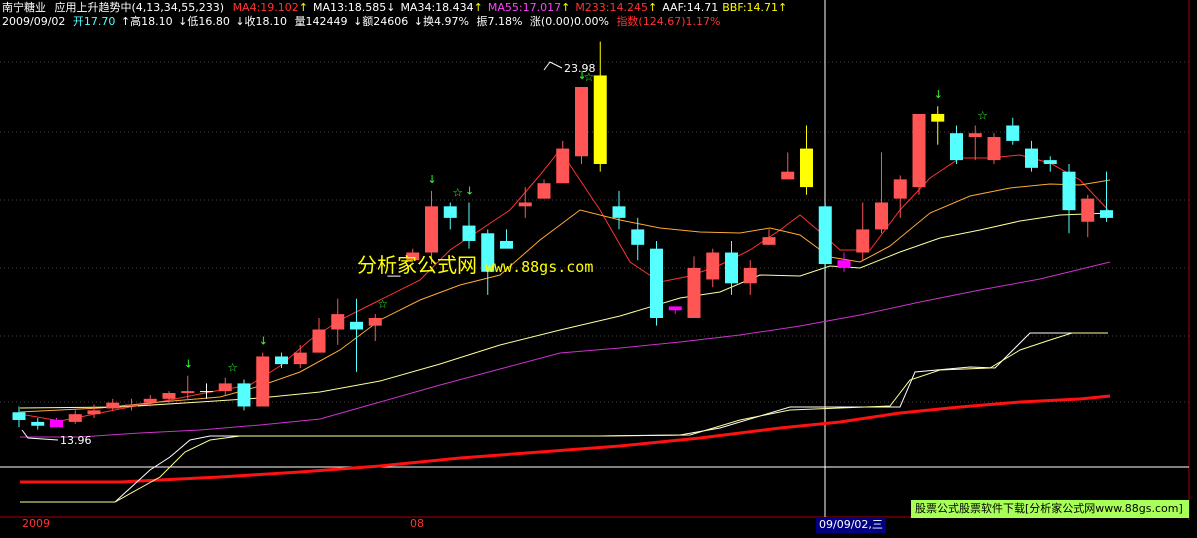 The width and height of the screenshot is (1197, 538). Describe the element at coordinates (94, 21) in the screenshot. I see `quote-open: 开17.70` at that location.